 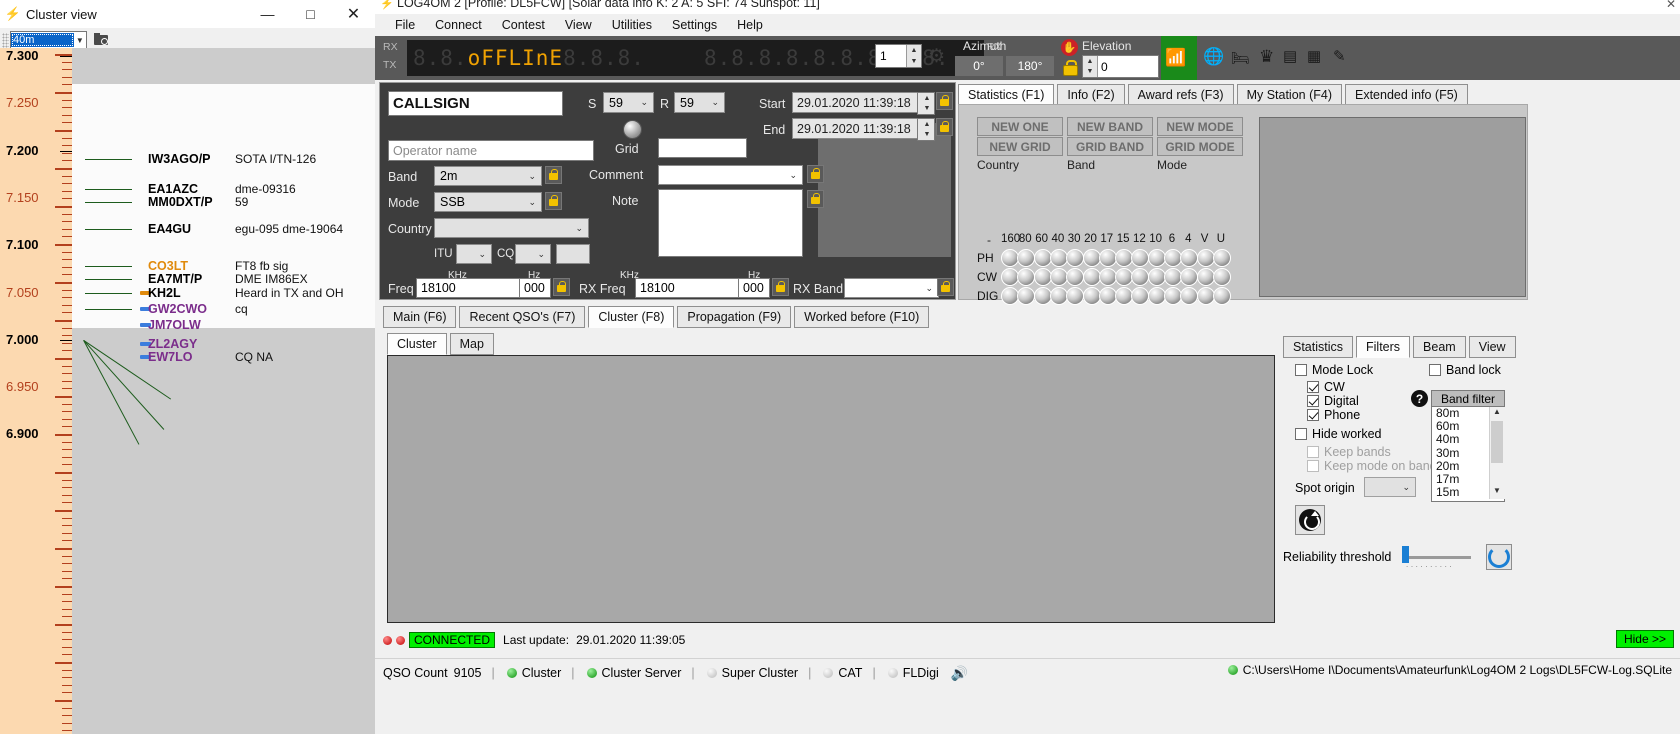 I want to click on tab-main-f6: Main (F6), so click(x=420, y=317).